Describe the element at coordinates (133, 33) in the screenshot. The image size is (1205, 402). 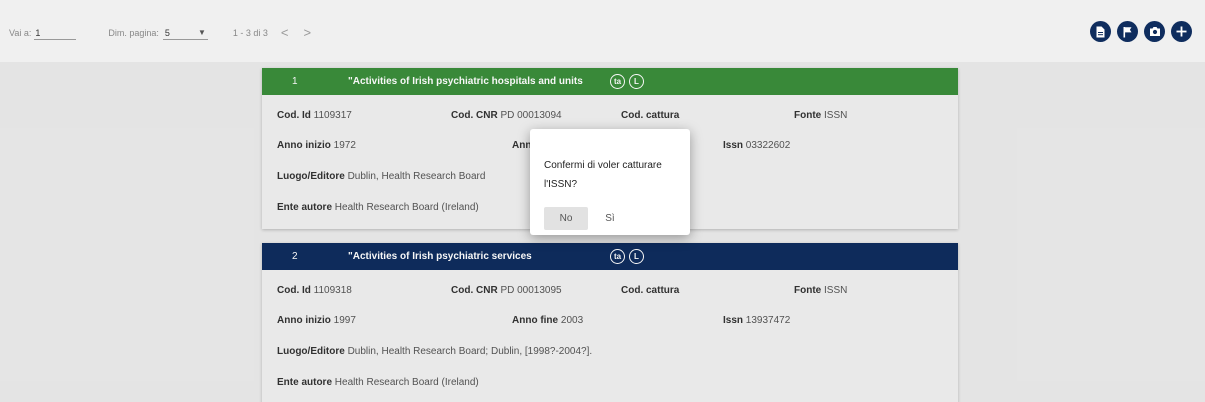
I see `page-size-label: Dim. pagina:` at that location.